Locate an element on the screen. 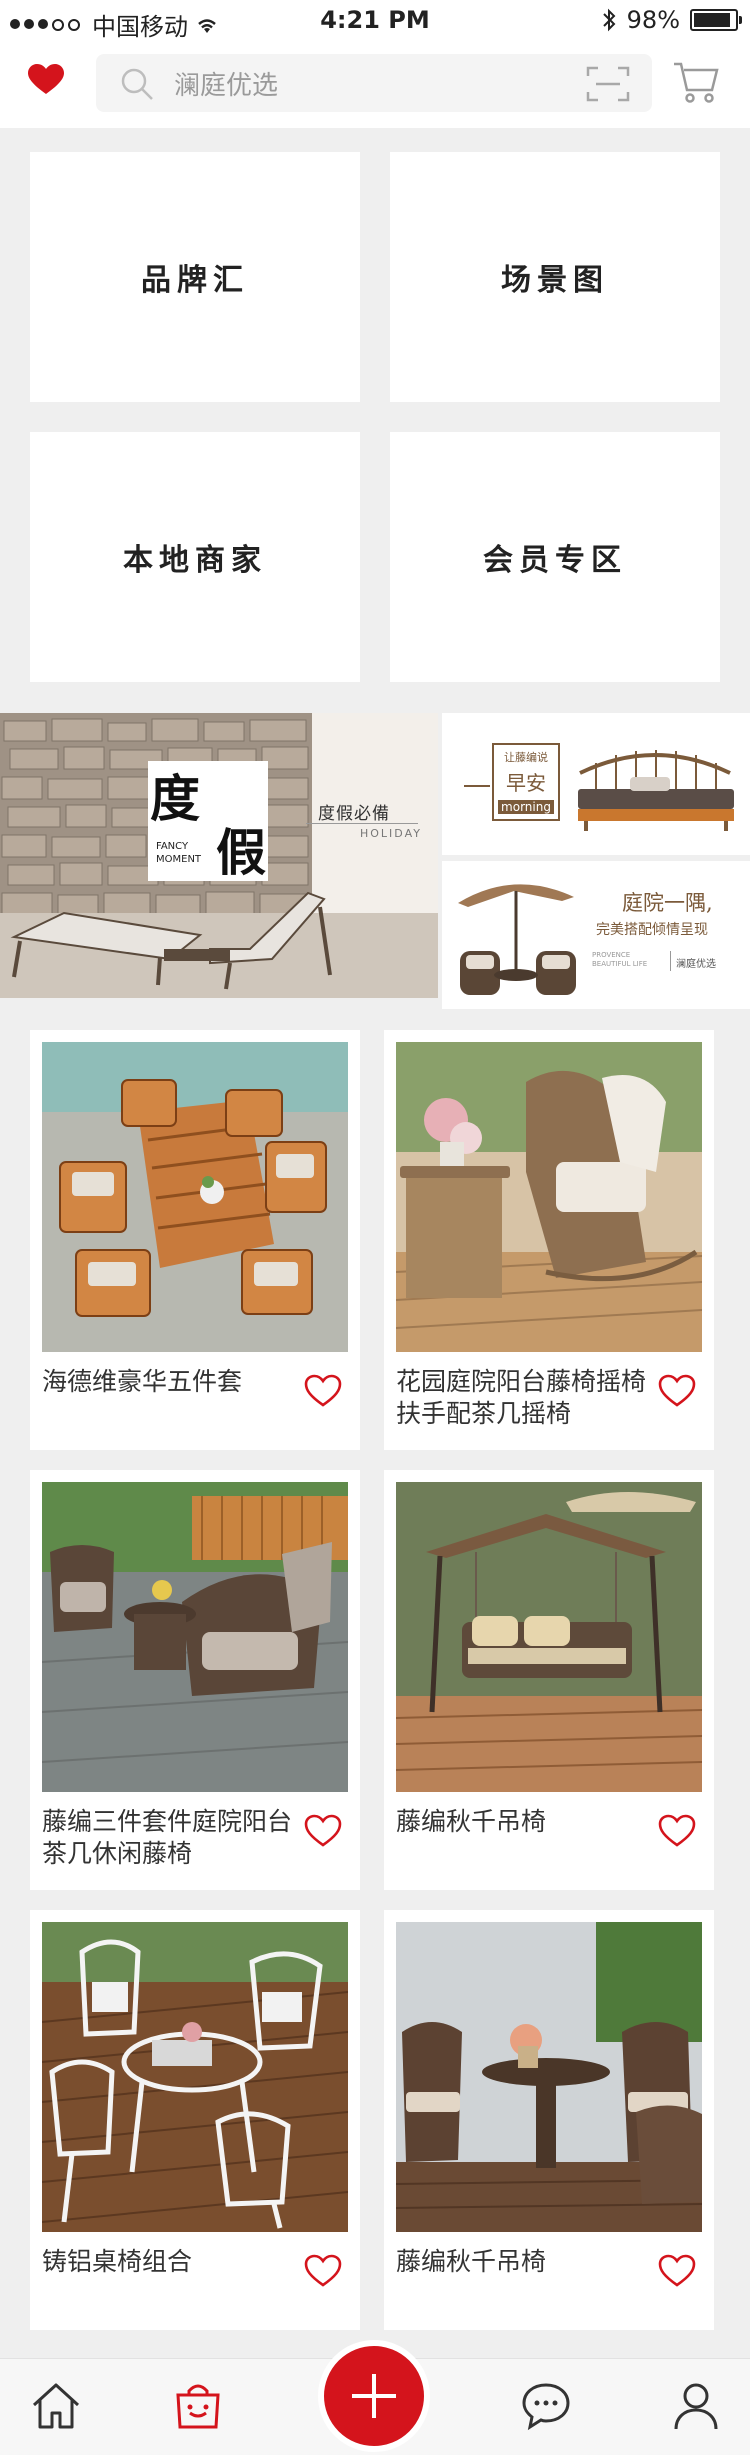 The image size is (750, 2455). category-brand-hub: 品牌汇 is located at coordinates (195, 277).